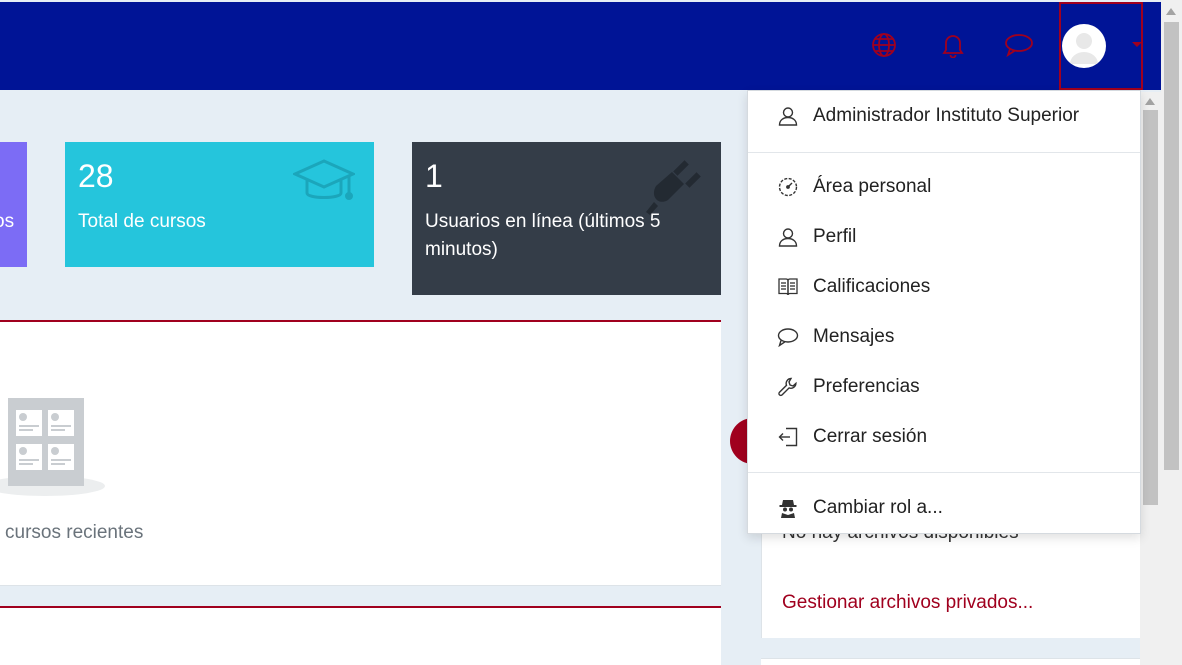 The image size is (1182, 665). What do you see at coordinates (944, 387) in the screenshot?
I see `menu-item-preferences: Preferencias` at bounding box center [944, 387].